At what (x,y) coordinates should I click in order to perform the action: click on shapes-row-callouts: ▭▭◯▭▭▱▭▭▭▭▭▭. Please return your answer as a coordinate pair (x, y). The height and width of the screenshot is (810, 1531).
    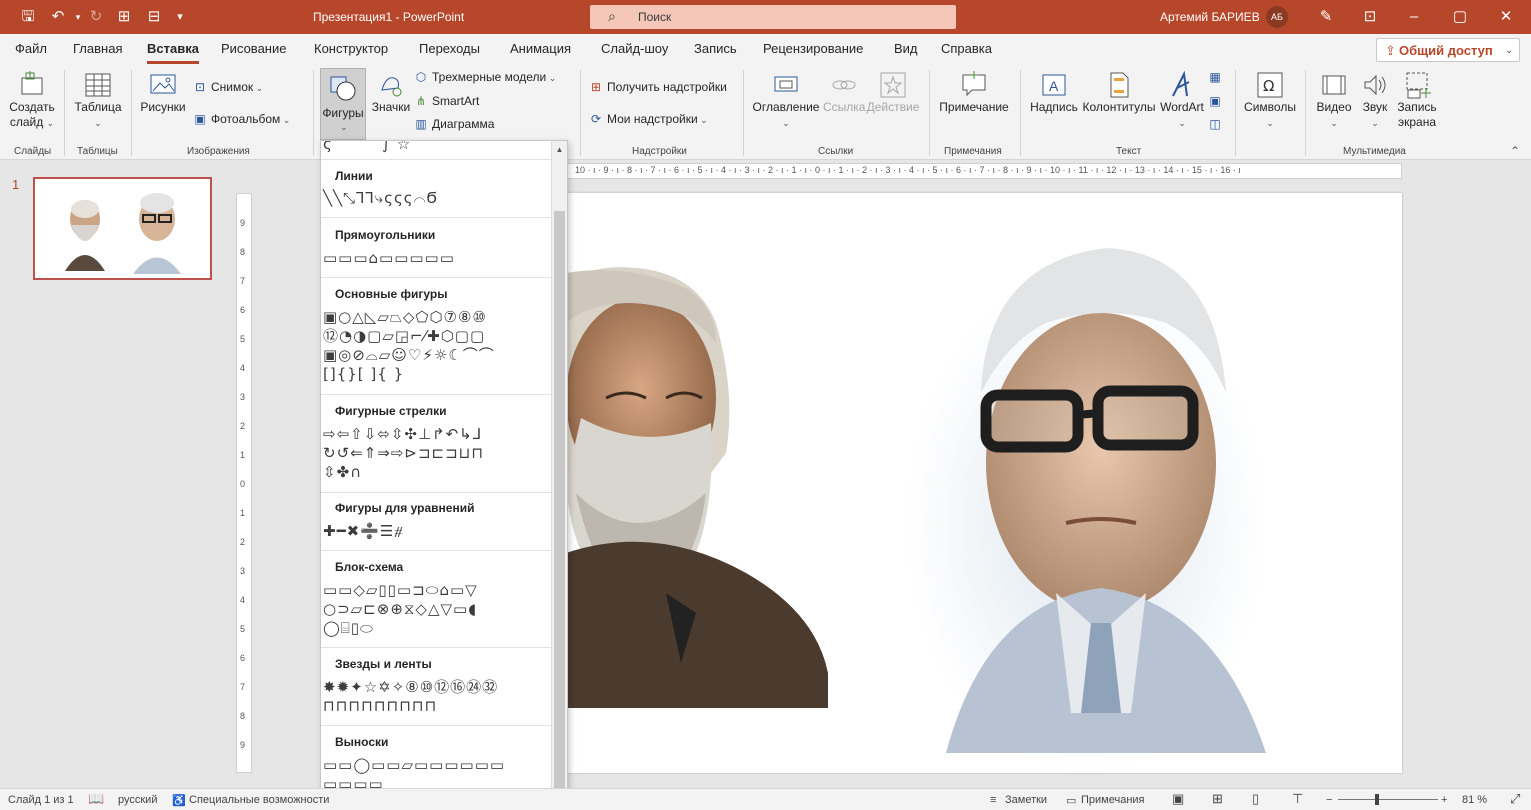
    Looking at the image, I should click on (414, 765).